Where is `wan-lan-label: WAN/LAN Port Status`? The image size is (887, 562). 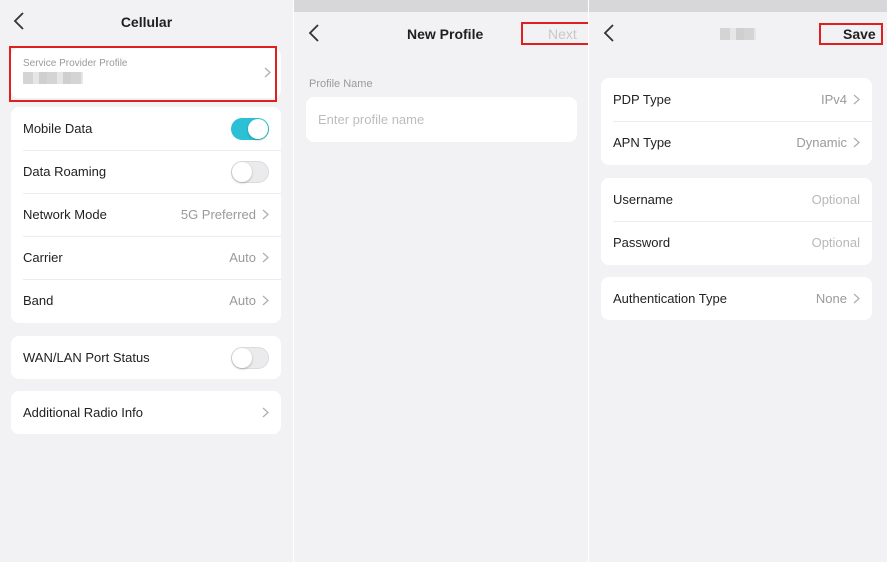
wan-lan-label: WAN/LAN Port Status is located at coordinates (86, 357).